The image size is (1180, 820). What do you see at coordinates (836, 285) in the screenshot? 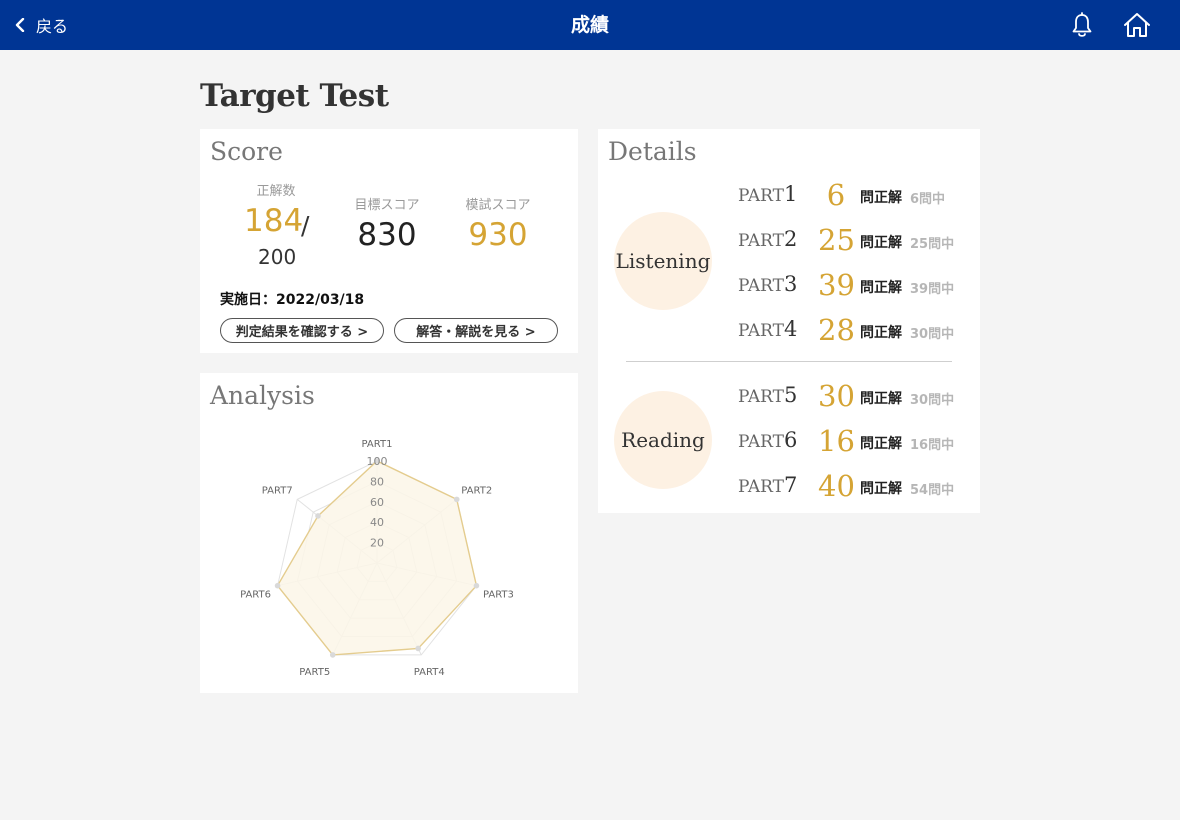
I see `part-correct-count: 39` at bounding box center [836, 285].